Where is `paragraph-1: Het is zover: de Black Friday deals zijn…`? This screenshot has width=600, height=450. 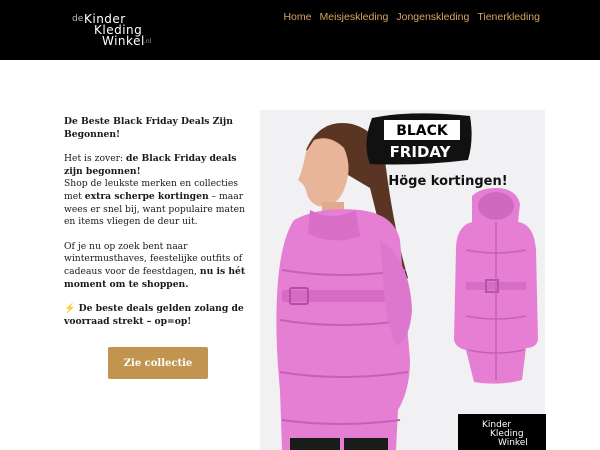 paragraph-1: Het is zover: de Black Friday deals zijn… is located at coordinates (157, 191).